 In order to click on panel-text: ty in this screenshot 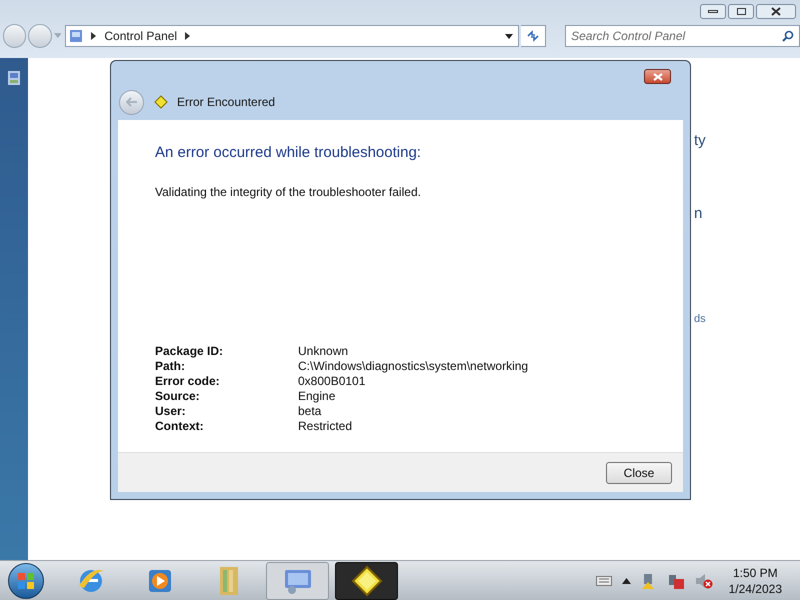, I will do `click(700, 141)`.